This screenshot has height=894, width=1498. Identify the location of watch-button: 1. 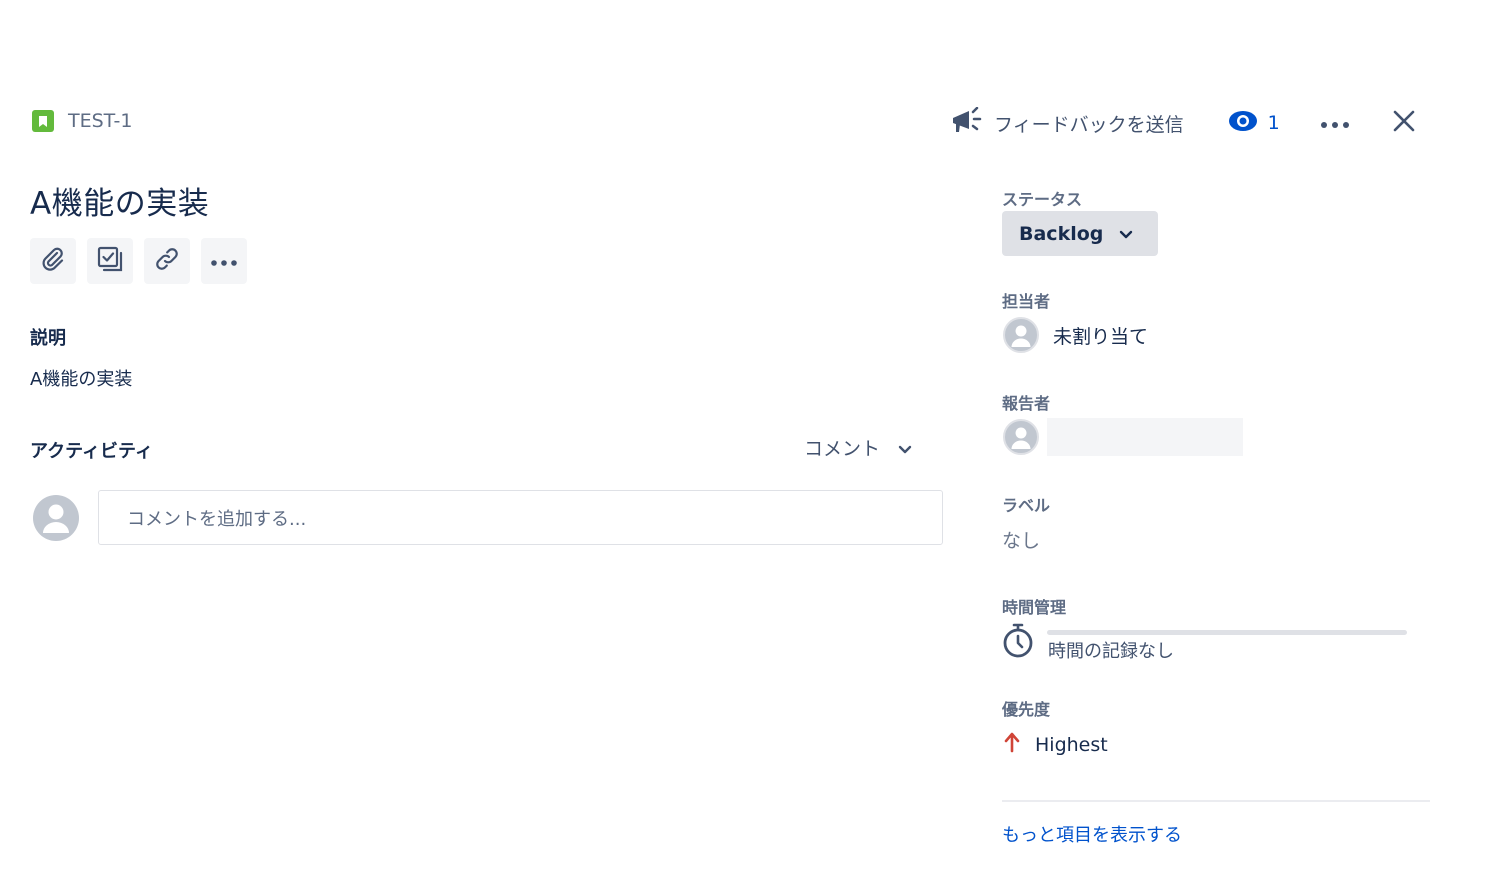
(1254, 123).